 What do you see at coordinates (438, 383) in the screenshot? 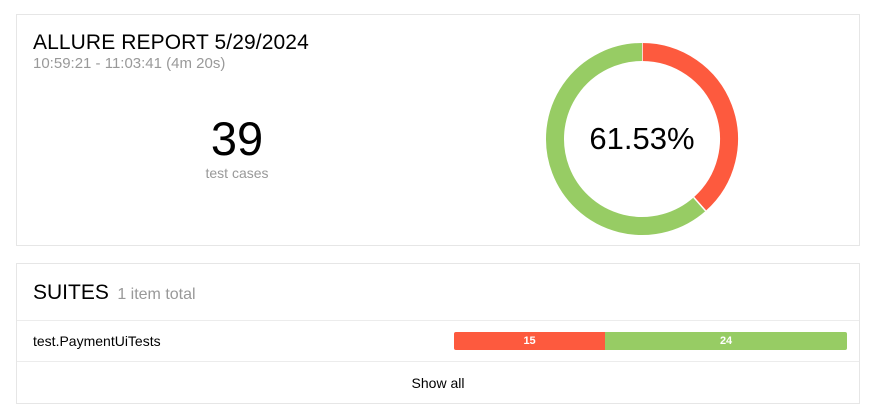
I see `show-all-button: Show all` at bounding box center [438, 383].